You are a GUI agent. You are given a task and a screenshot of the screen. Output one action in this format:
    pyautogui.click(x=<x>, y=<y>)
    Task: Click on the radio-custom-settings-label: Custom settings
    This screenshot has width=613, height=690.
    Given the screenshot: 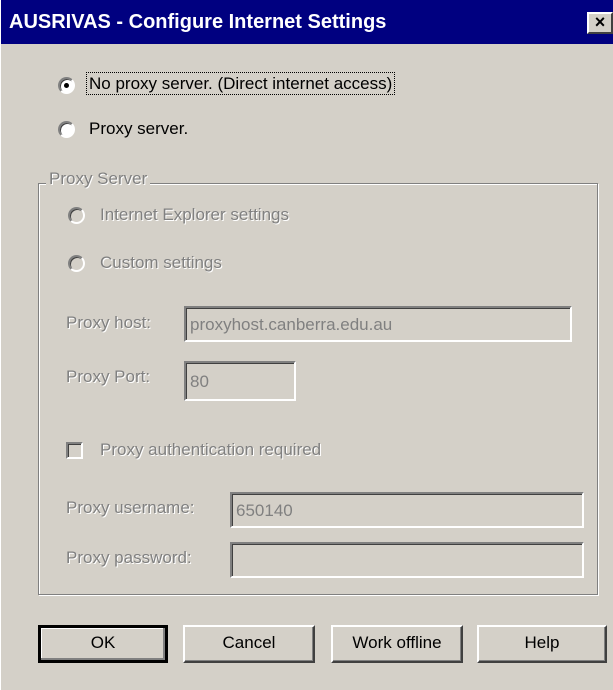 What is the action you would take?
    pyautogui.click(x=161, y=263)
    